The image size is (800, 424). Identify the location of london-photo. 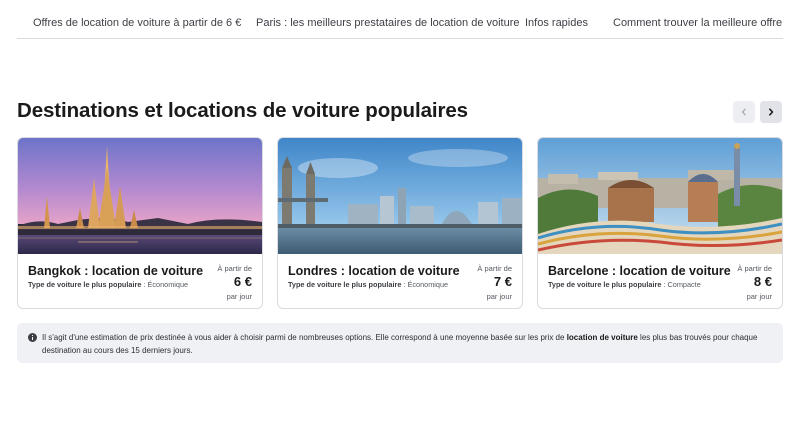
(400, 196).